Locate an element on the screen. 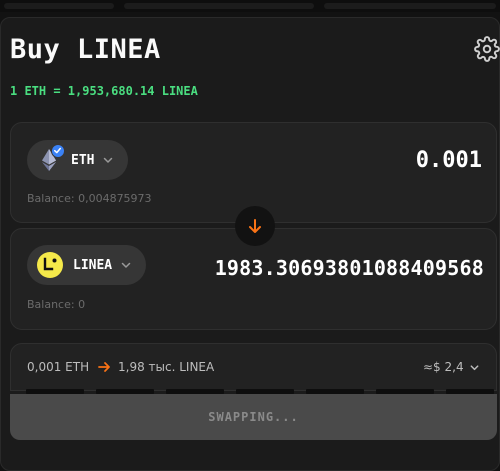  route-summary: 0,001 ETH 1,98 тыс. LINEA ≈$ 2,4 is located at coordinates (253, 367).